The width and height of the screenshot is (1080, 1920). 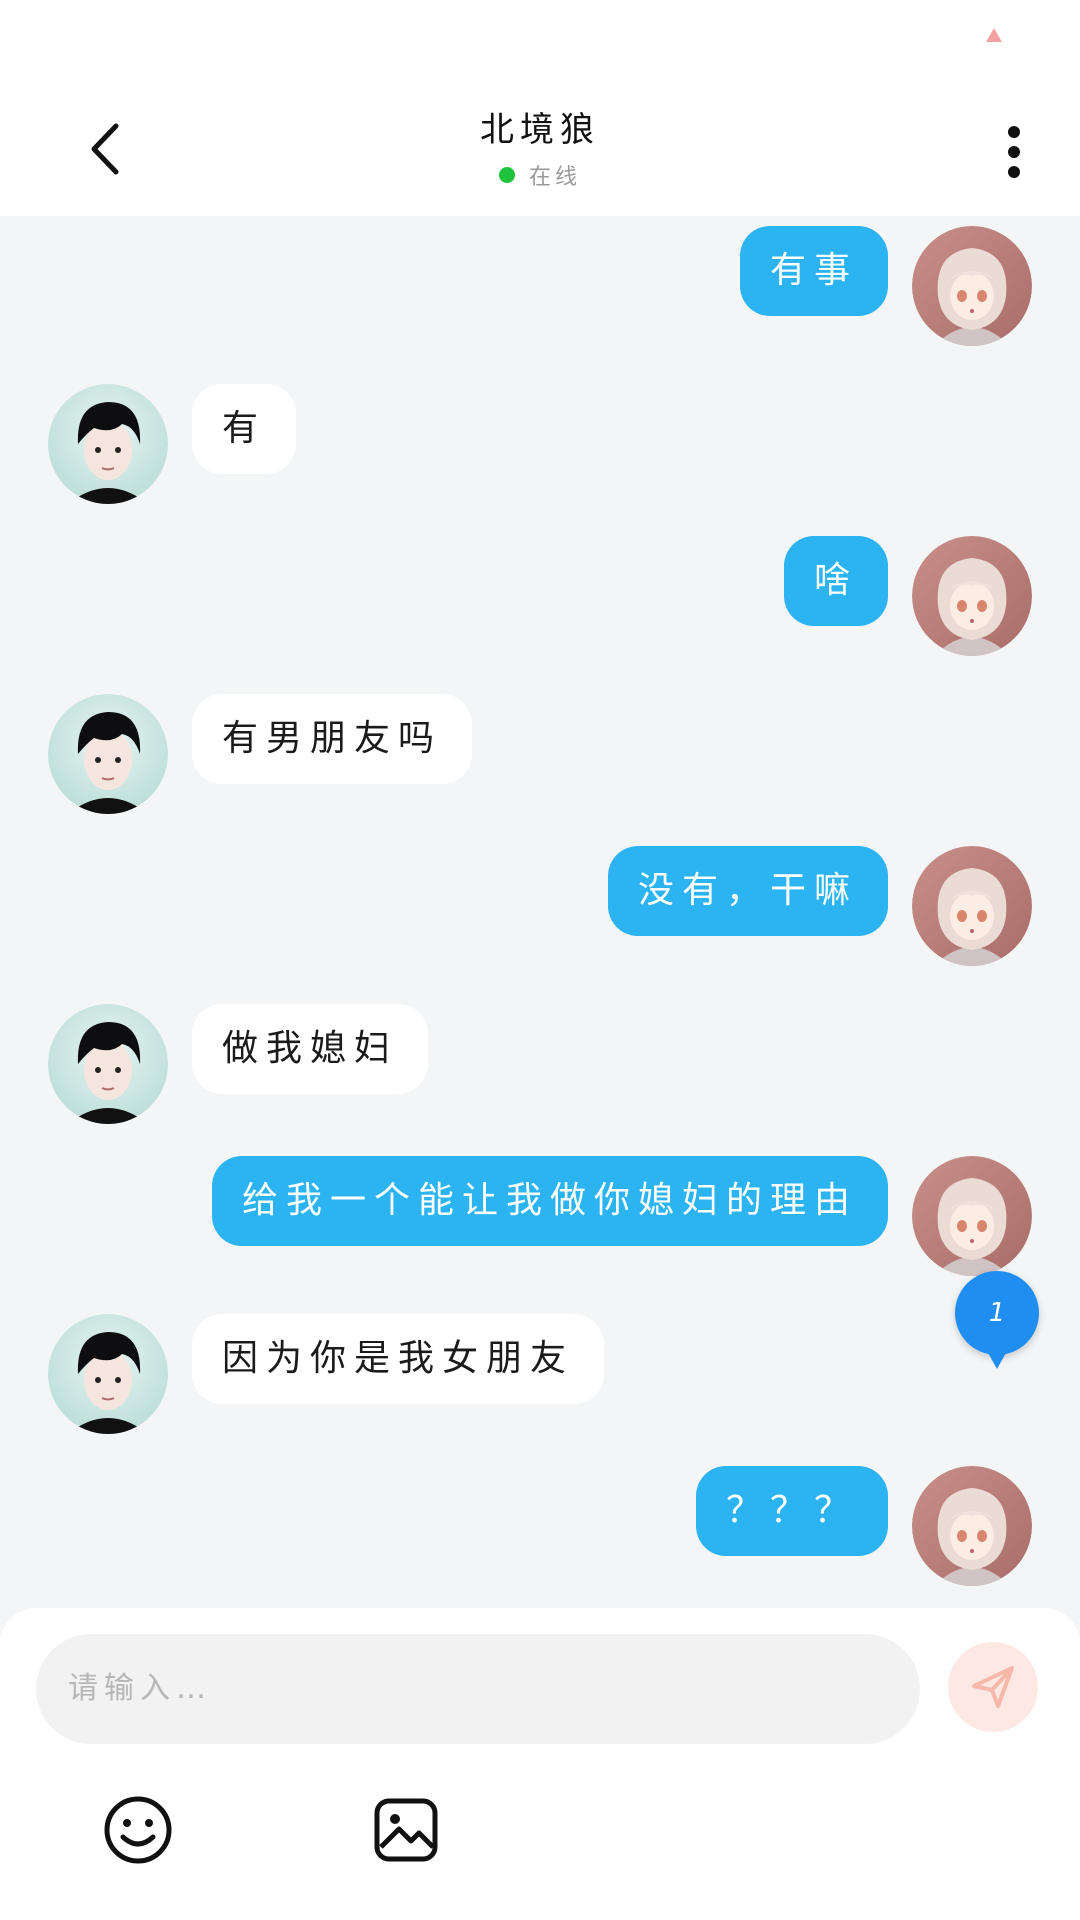 I want to click on send-button, so click(x=993, y=1687).